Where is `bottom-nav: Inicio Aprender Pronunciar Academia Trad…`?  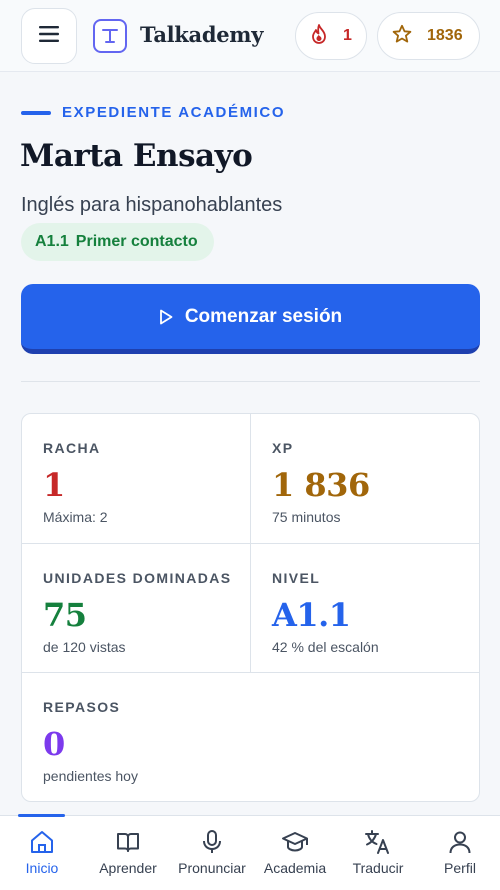
bottom-nav: Inicio Aprender Pronunciar Academia Trad… is located at coordinates (250, 852).